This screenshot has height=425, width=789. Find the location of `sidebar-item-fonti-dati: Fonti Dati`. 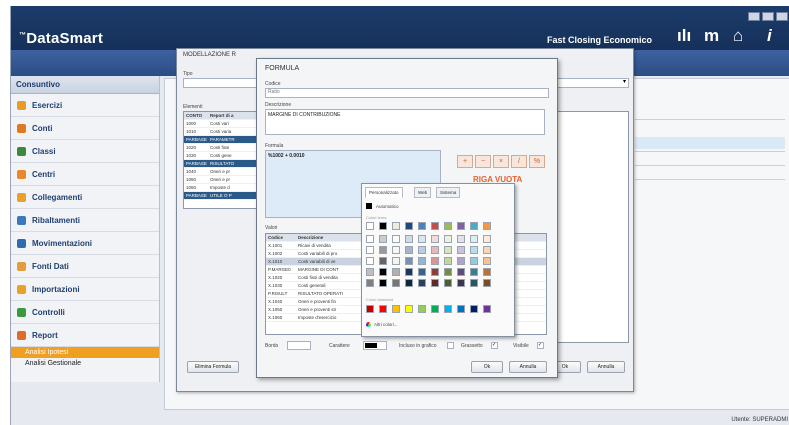

sidebar-item-fonti-dati: Fonti Dati is located at coordinates (85, 266).